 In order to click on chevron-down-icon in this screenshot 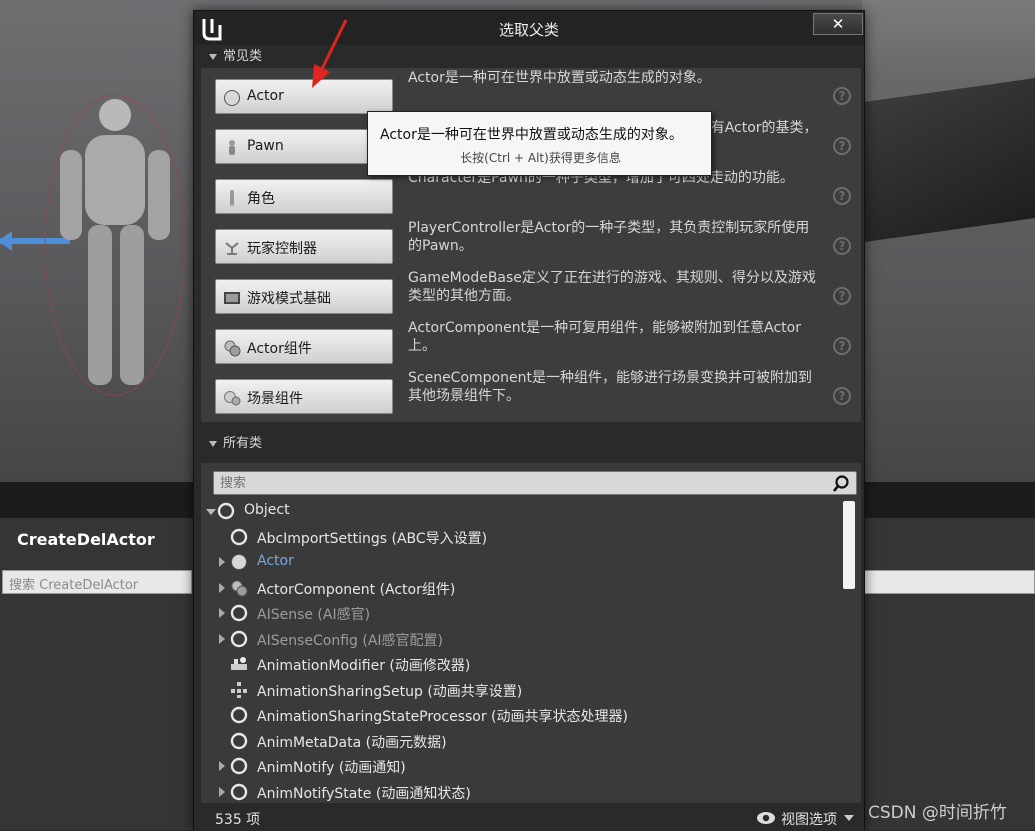, I will do `click(849, 818)`.